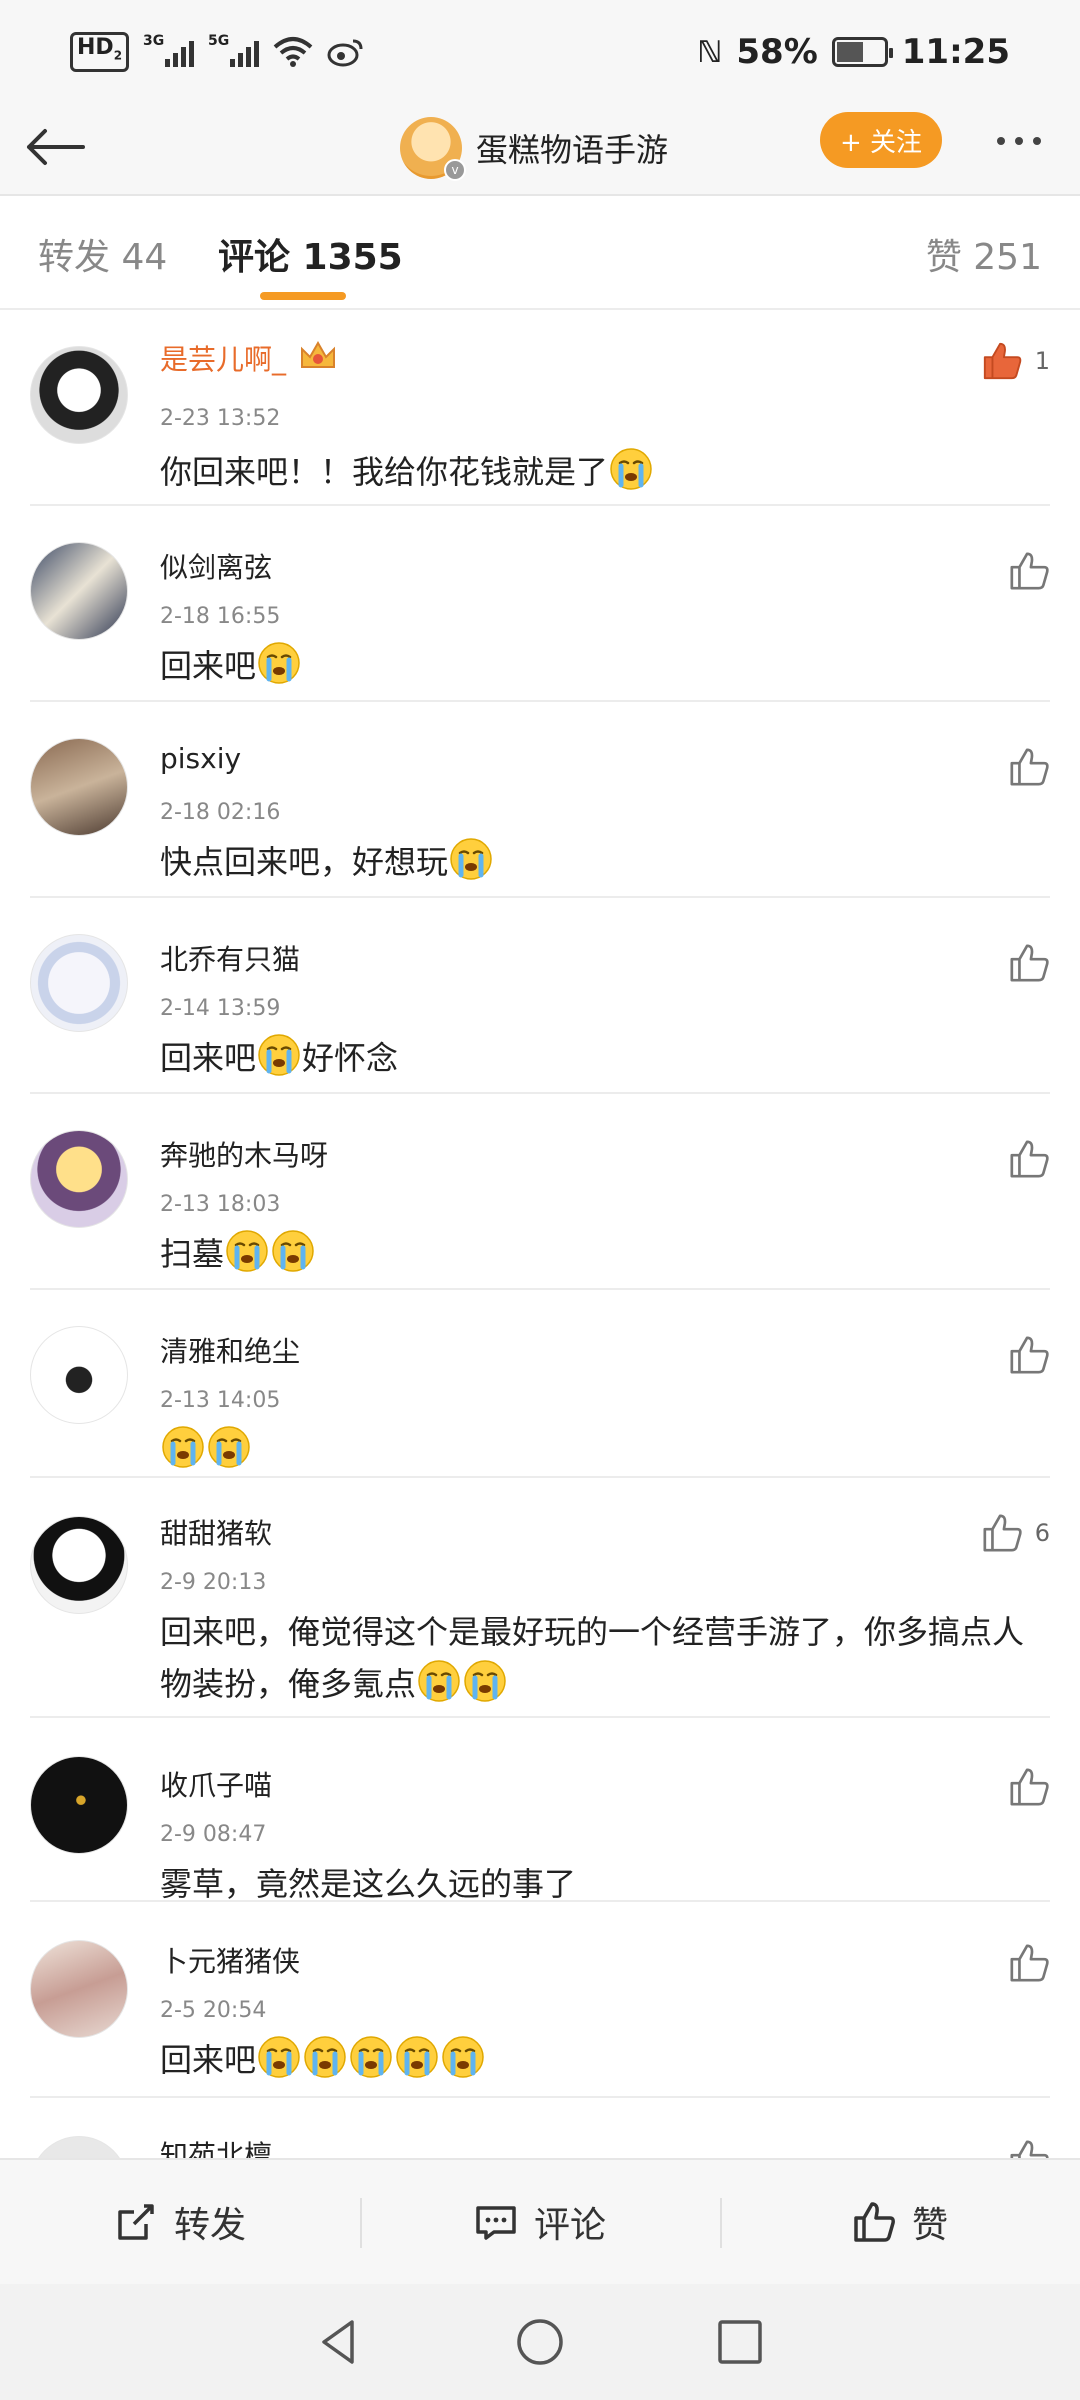 The width and height of the screenshot is (1080, 2400). Describe the element at coordinates (230, 1960) in the screenshot. I see `comment-username: 卜元猪猪侠` at that location.